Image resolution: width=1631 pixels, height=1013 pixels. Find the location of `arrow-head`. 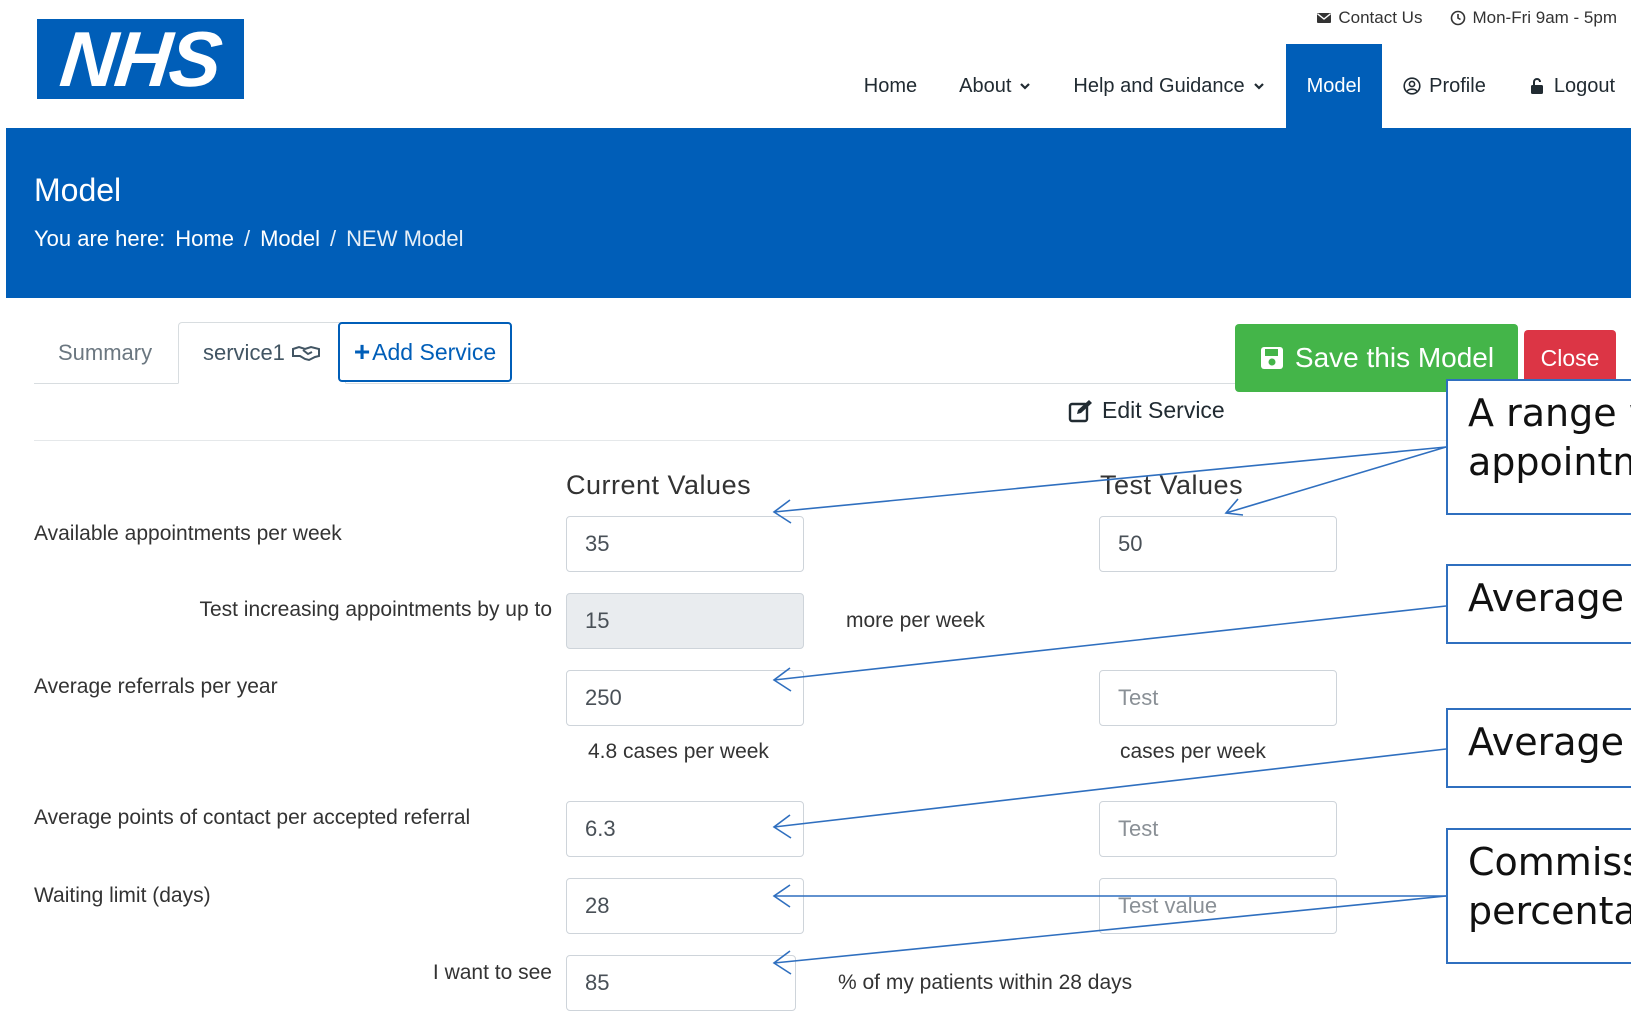

arrow-head is located at coordinates (1234, 507).